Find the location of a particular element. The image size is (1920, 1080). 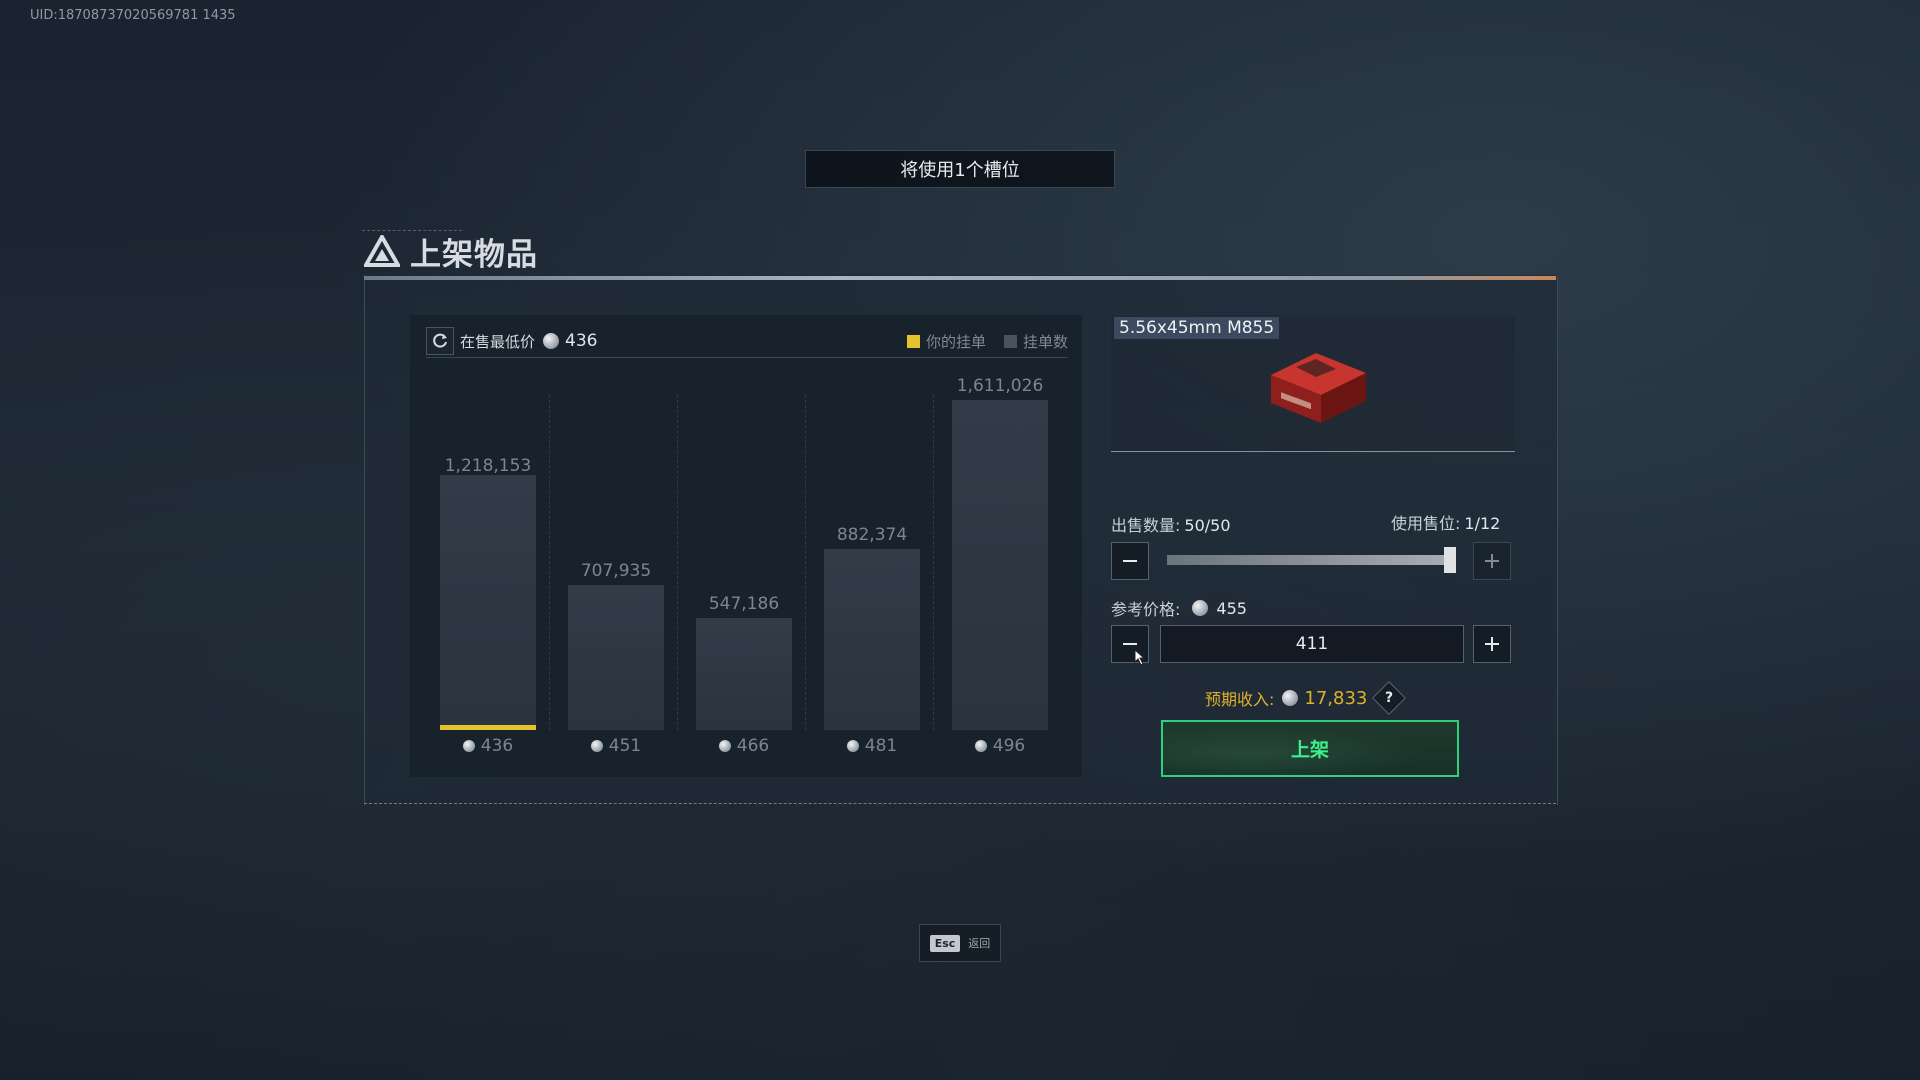

legend-item-mine: 你的挂单 is located at coordinates (946, 341).